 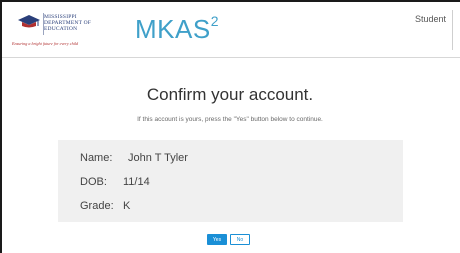 What do you see at coordinates (230, 94) in the screenshot?
I see `page-title: Confirm your account.` at bounding box center [230, 94].